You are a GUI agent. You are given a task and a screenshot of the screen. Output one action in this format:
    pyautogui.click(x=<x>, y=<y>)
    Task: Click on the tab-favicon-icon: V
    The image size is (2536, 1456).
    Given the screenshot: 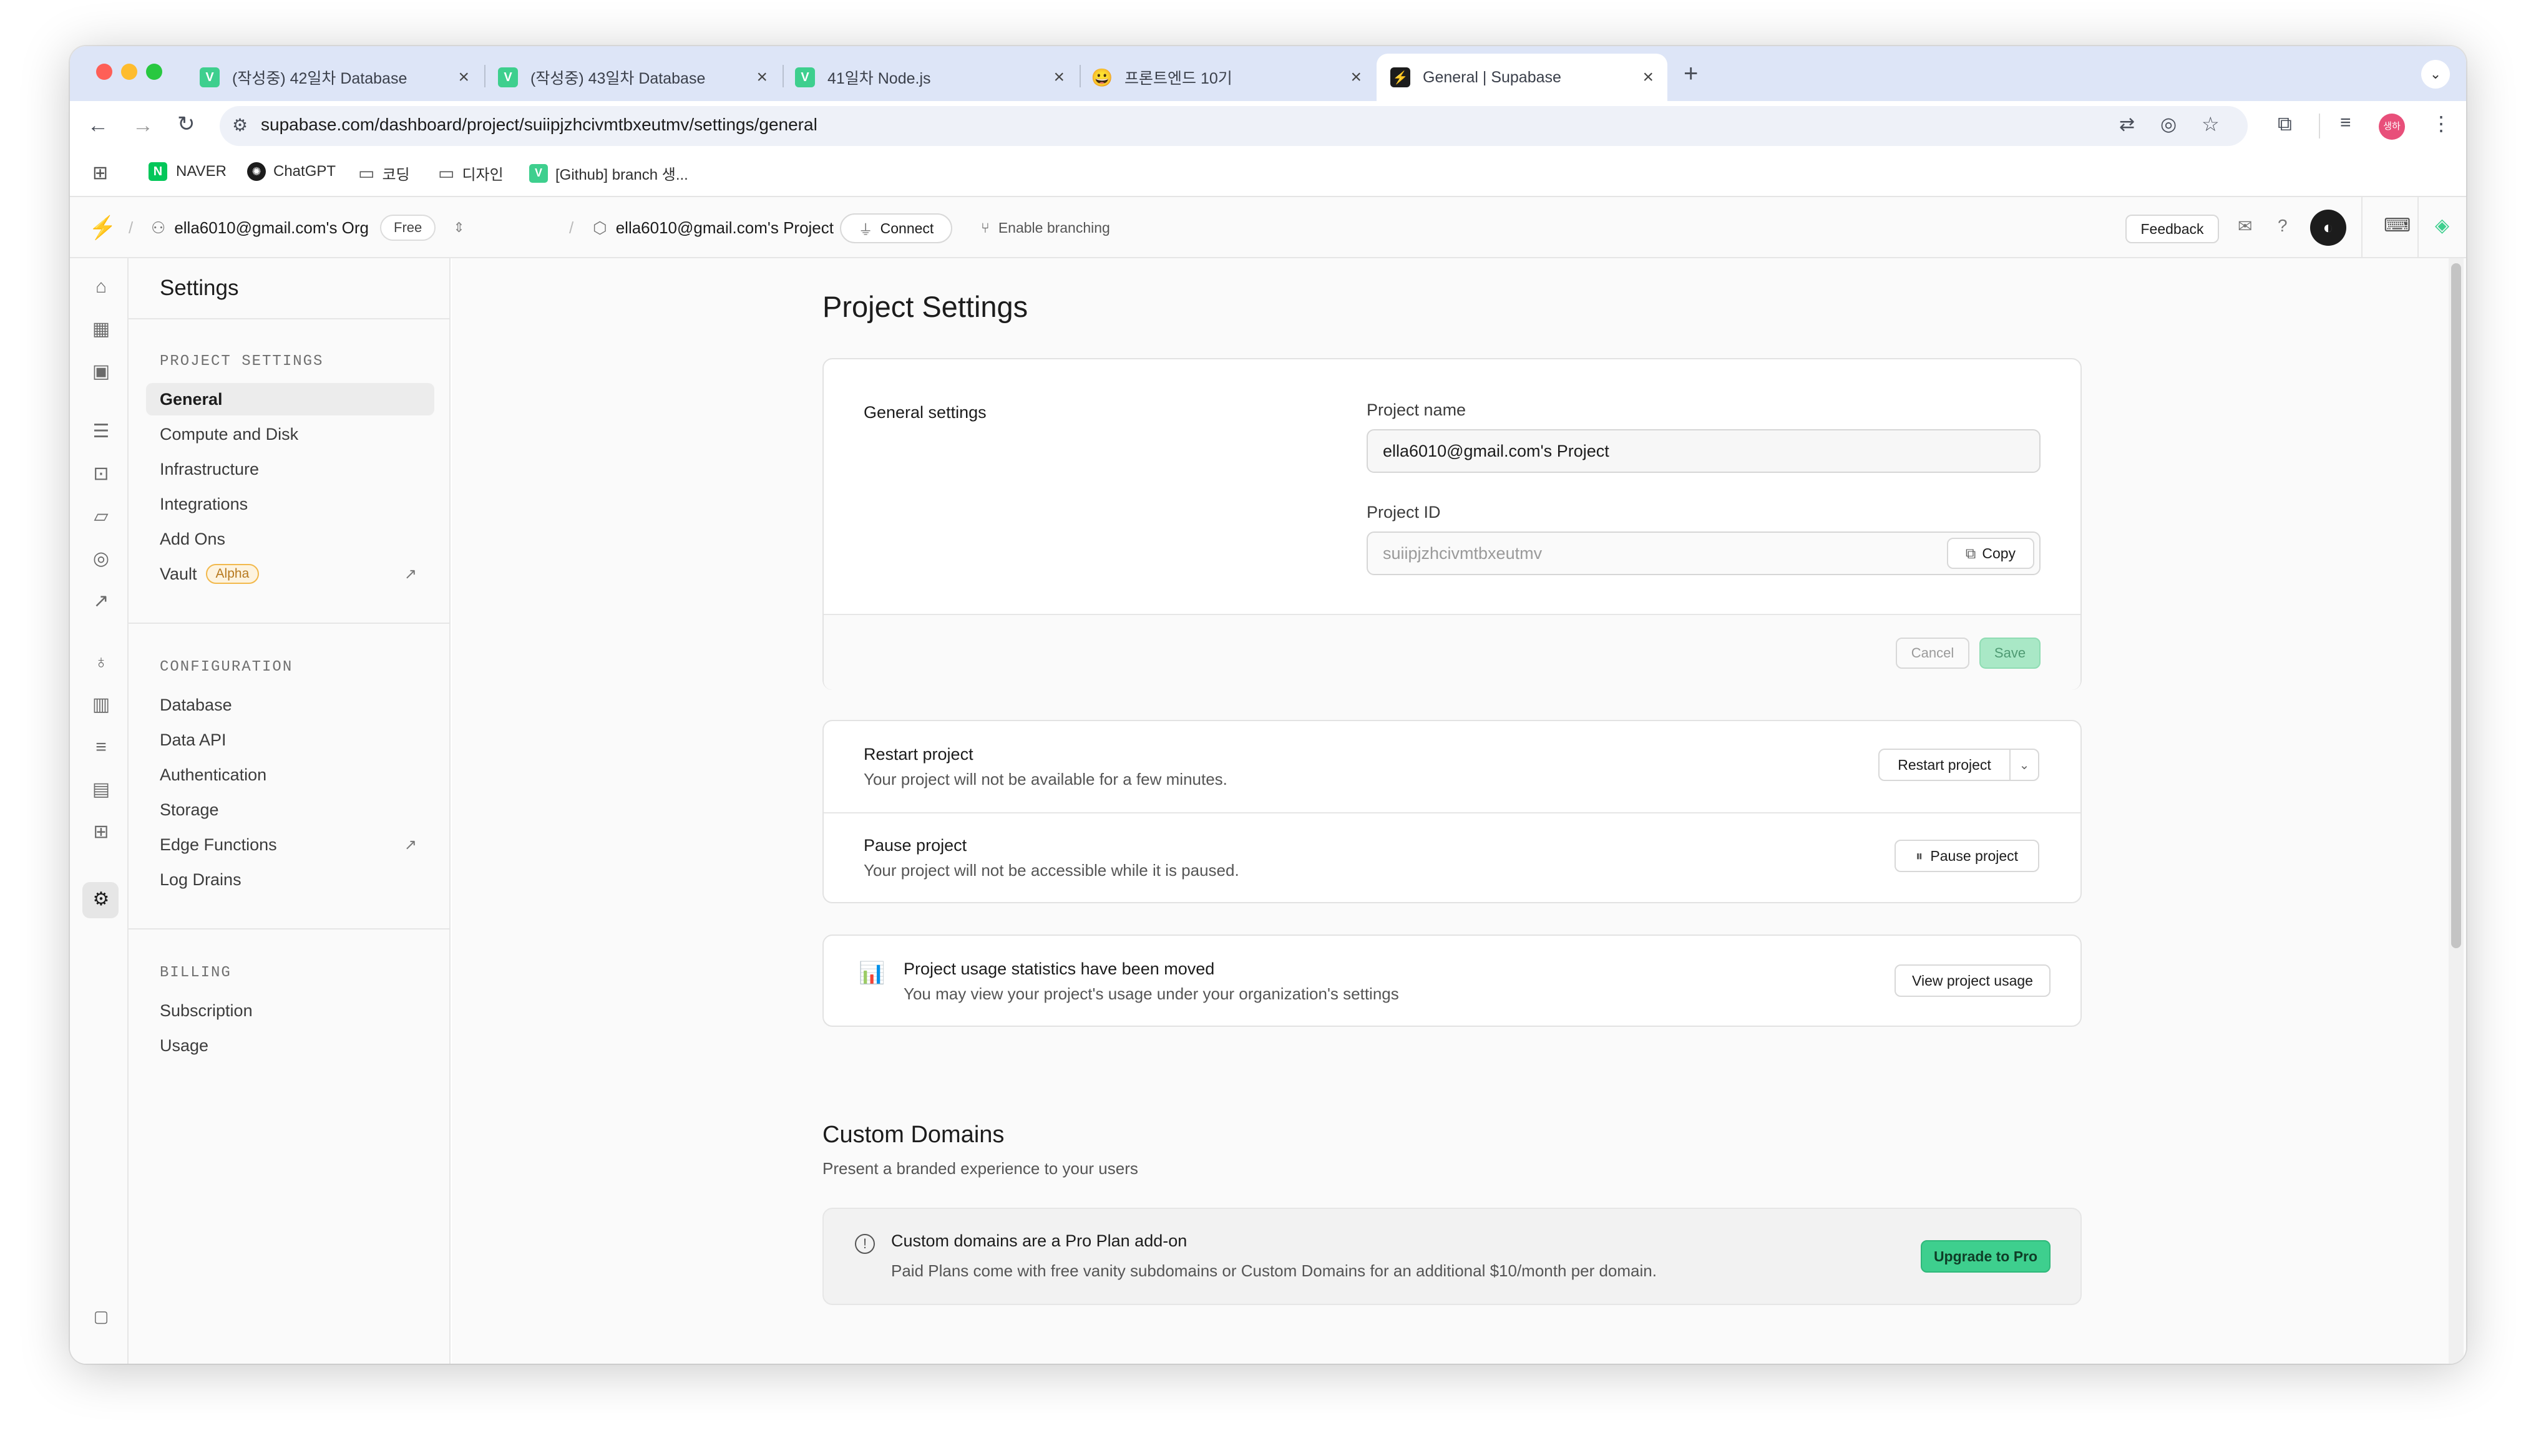 What is the action you would take?
    pyautogui.click(x=508, y=77)
    